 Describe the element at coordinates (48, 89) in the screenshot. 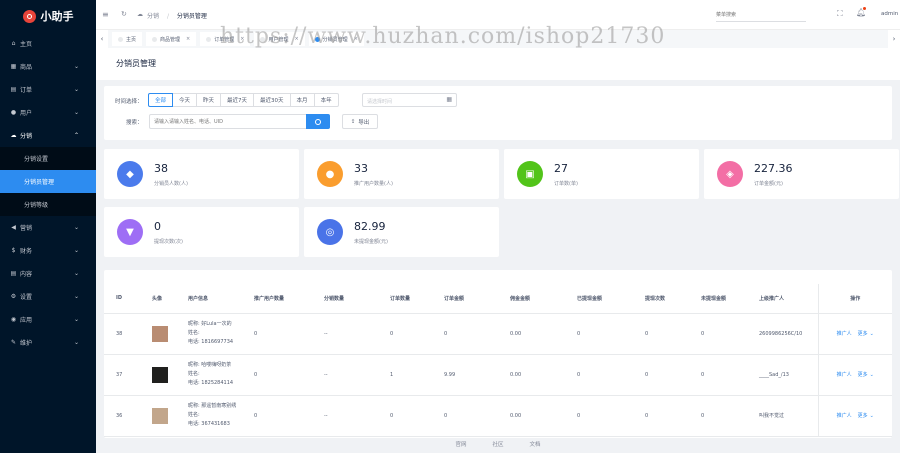

I see `sidebar-item: ▤ 订单 ⌄` at that location.